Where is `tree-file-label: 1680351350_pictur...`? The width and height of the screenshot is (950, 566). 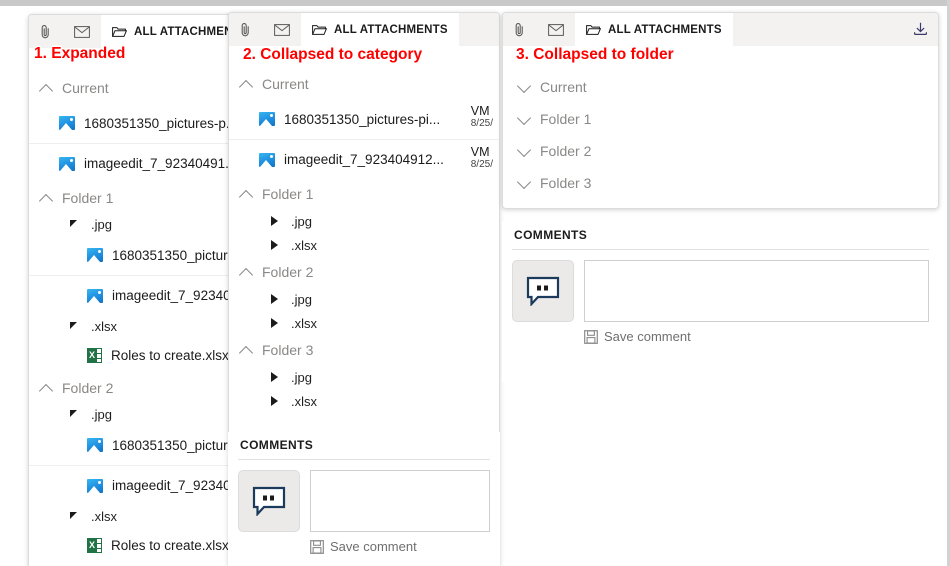
tree-file-label: 1680351350_pictur... is located at coordinates (175, 445).